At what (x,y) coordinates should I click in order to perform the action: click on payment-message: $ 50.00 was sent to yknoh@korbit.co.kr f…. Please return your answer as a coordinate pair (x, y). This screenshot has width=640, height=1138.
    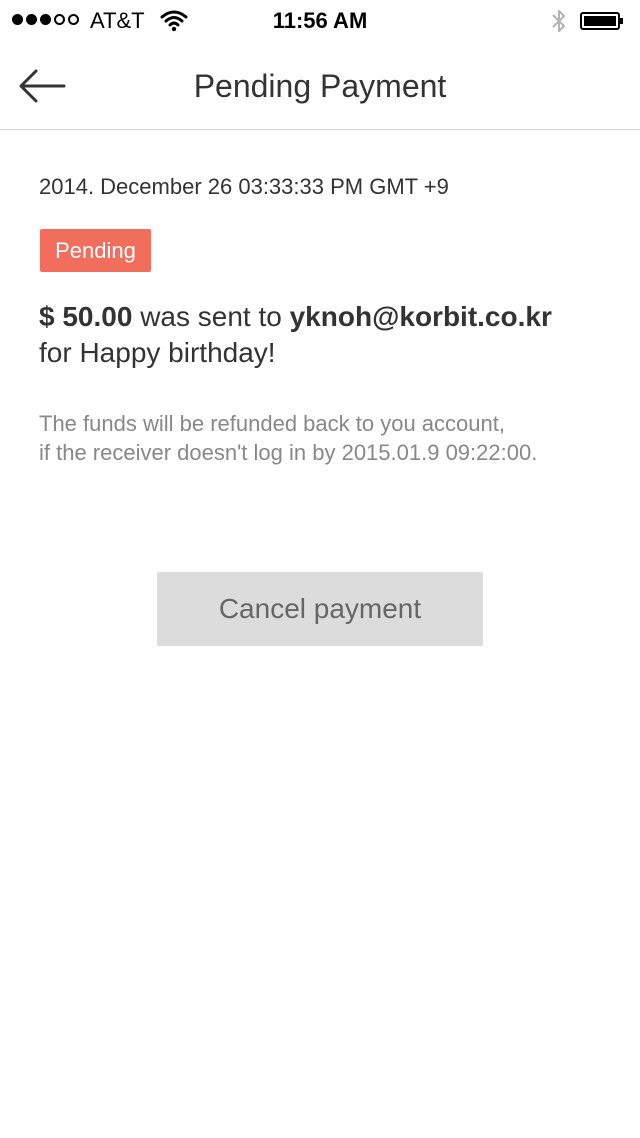
    Looking at the image, I should click on (329, 335).